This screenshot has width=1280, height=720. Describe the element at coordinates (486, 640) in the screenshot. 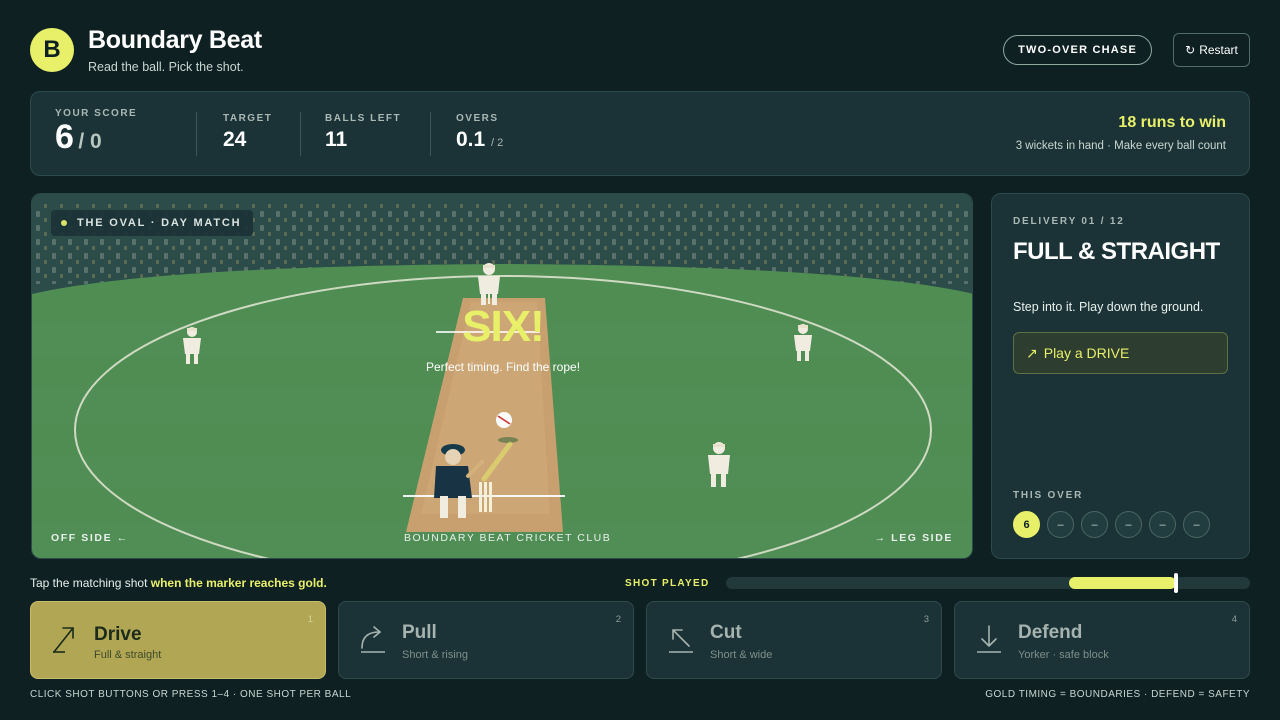

I see `pull-button: 2 Pull Short & rising` at that location.